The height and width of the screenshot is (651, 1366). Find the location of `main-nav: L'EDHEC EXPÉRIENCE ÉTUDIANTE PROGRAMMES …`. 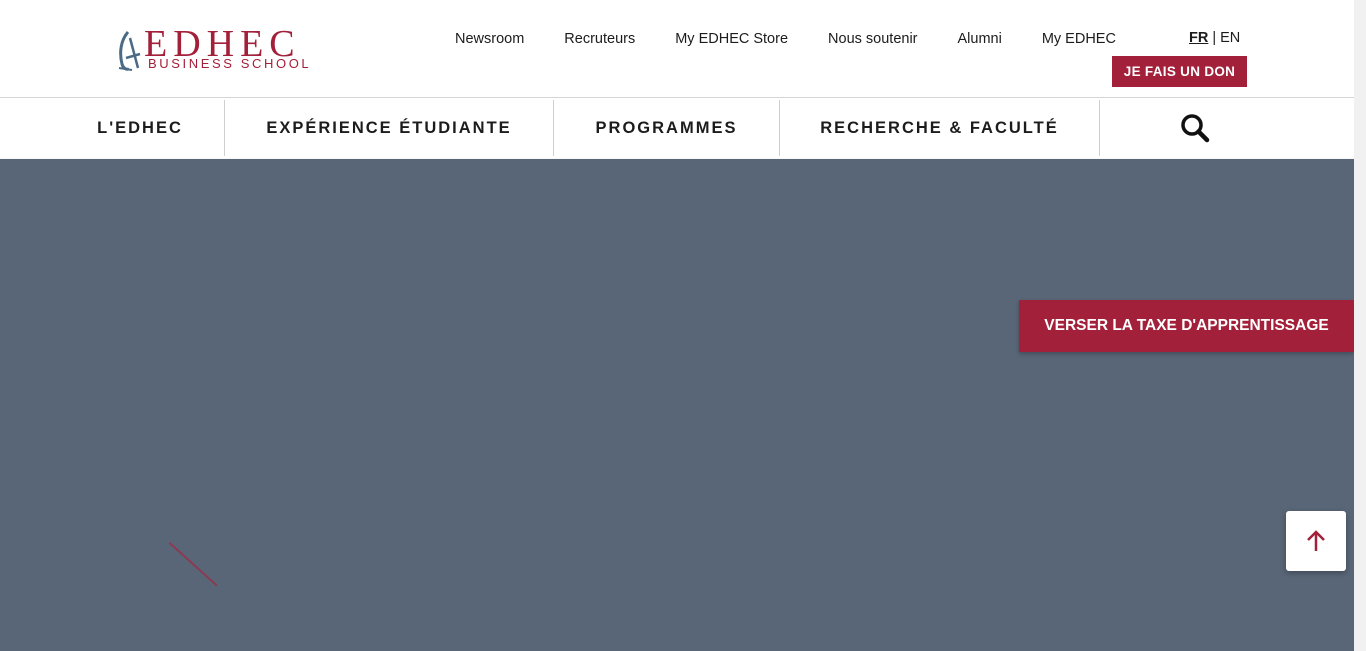

main-nav: L'EDHEC EXPÉRIENCE ÉTUDIANTE PROGRAMMES … is located at coordinates (677, 128).